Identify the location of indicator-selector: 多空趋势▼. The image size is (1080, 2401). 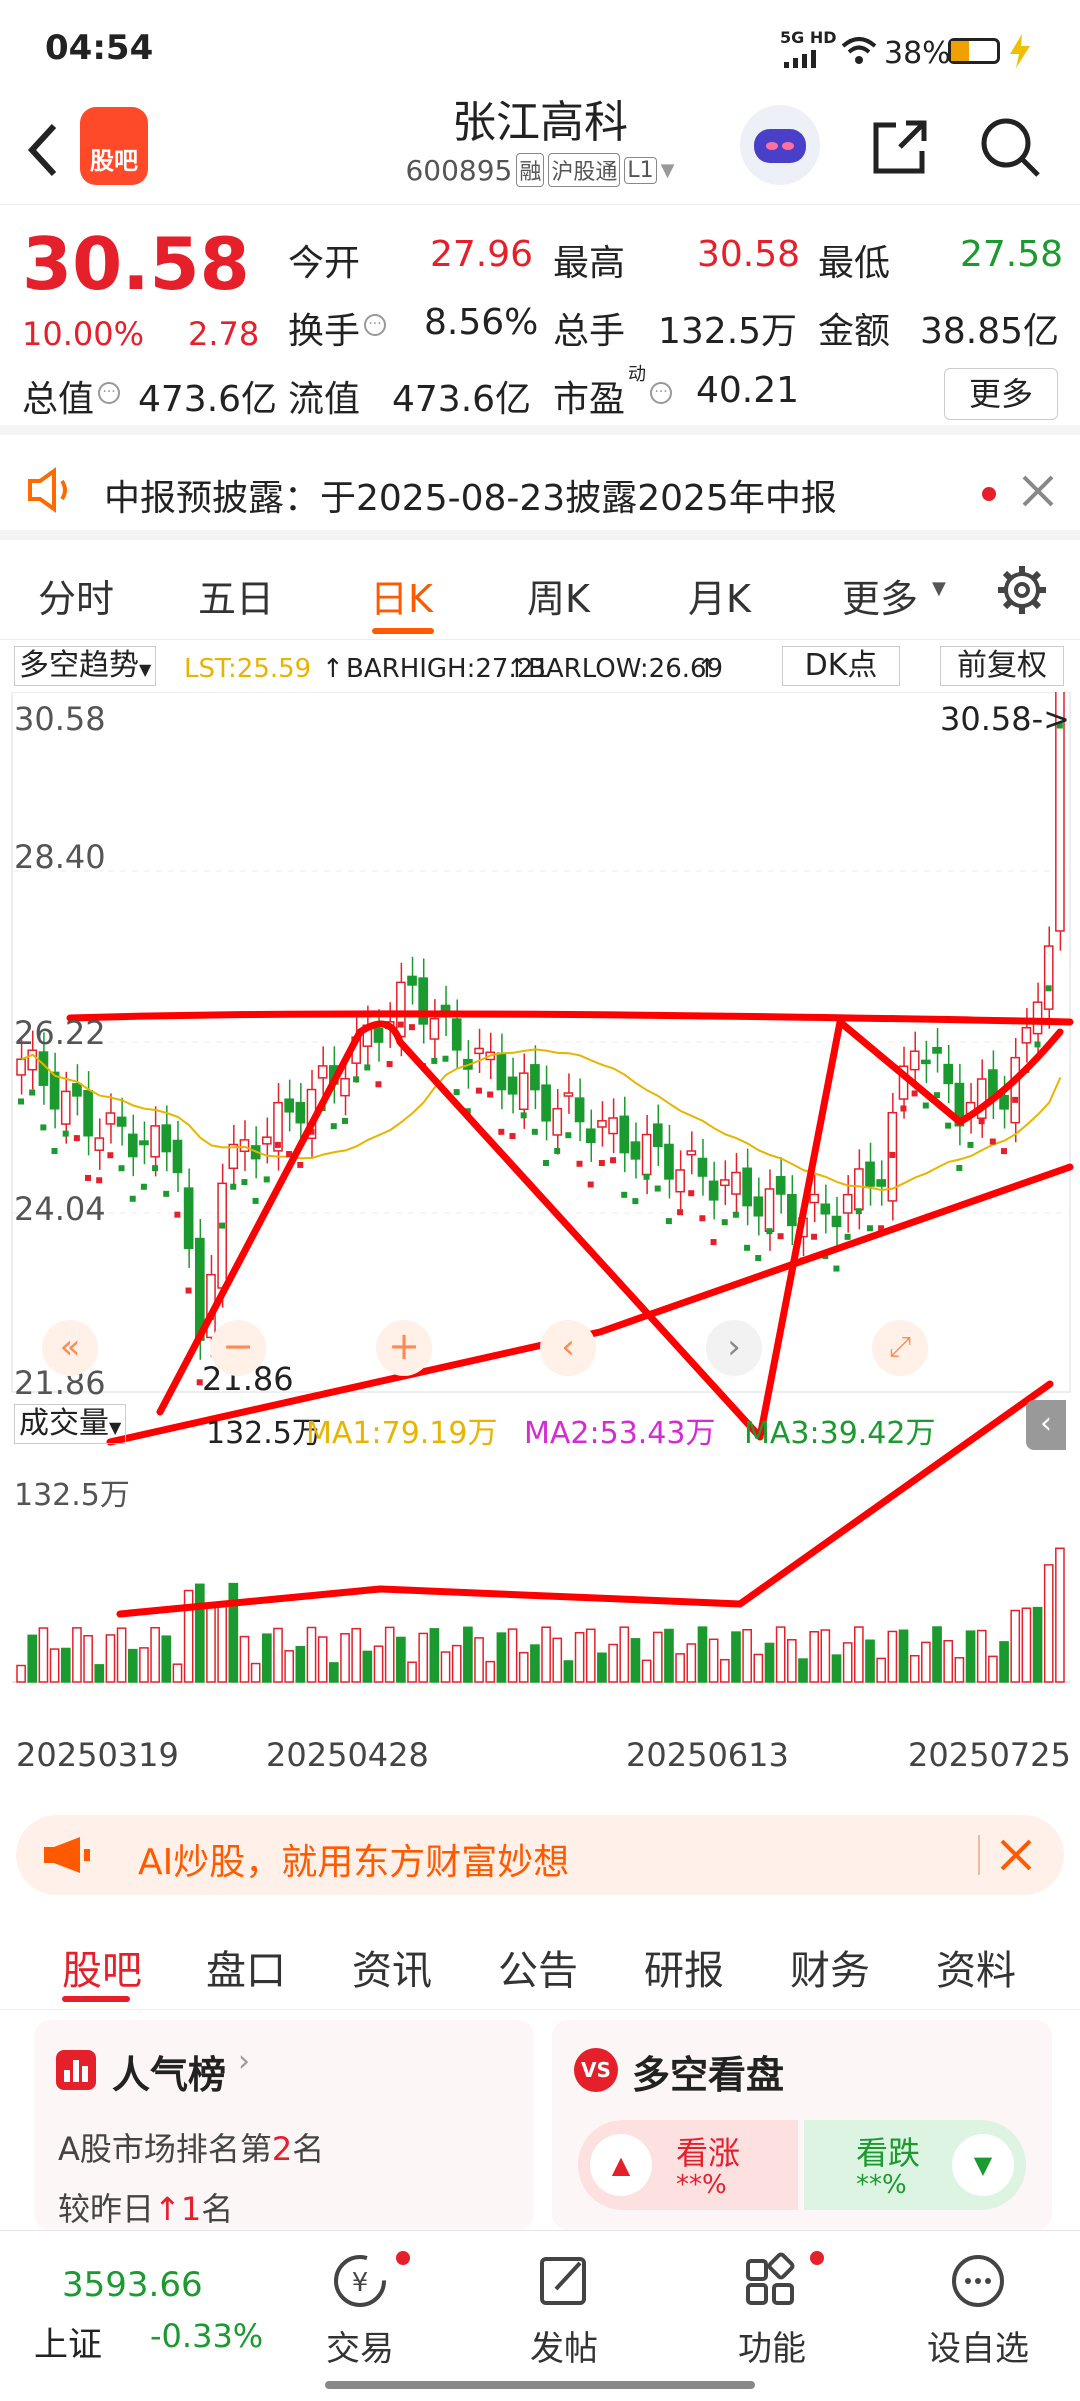
(85, 666).